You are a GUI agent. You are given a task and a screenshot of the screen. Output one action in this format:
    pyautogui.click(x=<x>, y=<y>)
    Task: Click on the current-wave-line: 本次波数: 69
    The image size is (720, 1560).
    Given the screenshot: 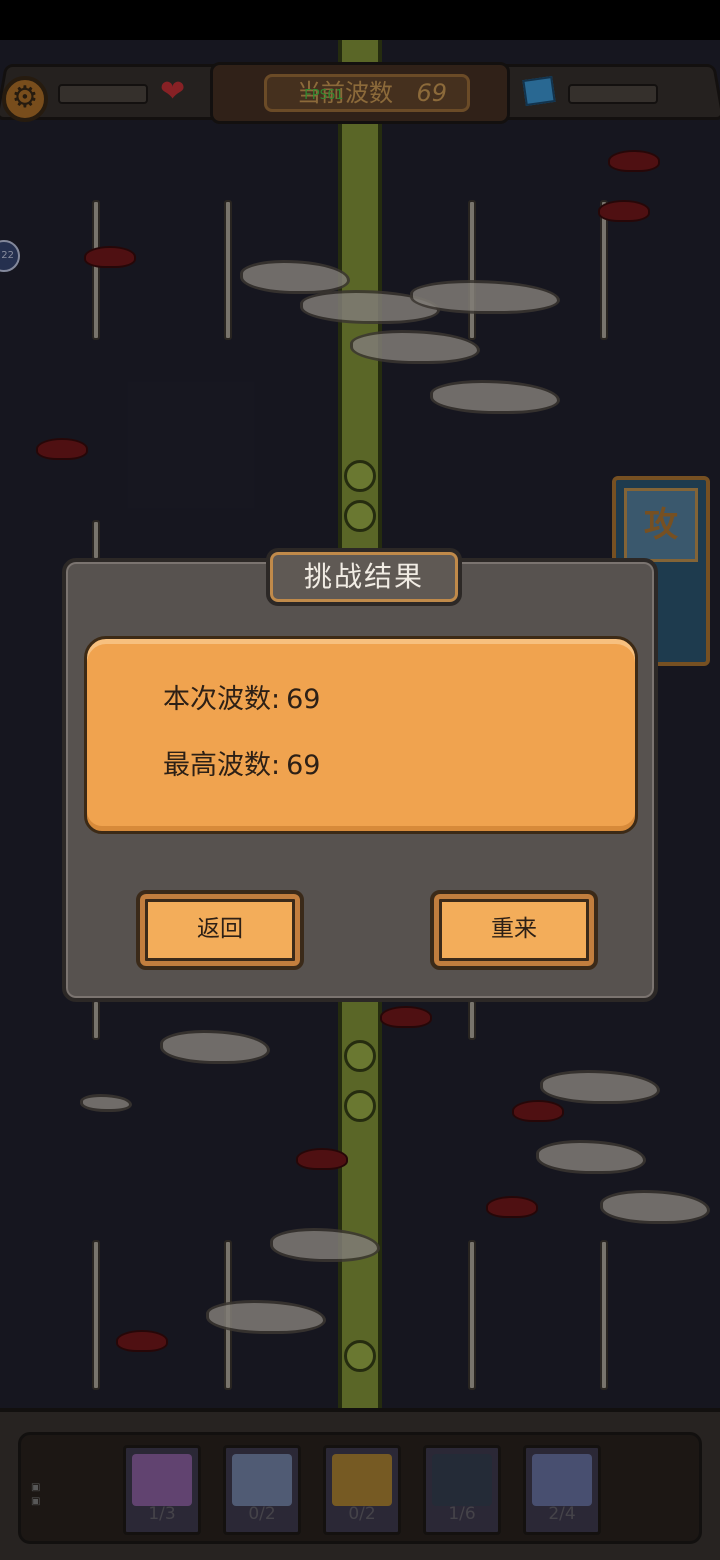 What is the action you would take?
    pyautogui.click(x=241, y=696)
    